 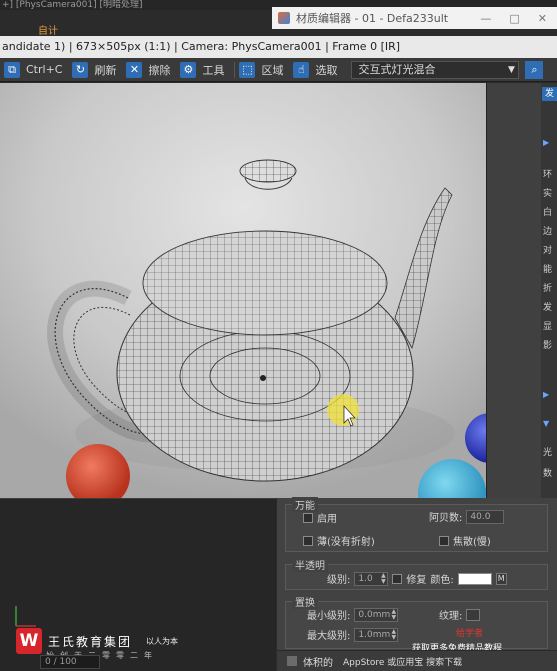 What do you see at coordinates (548, 327) in the screenshot?
I see `side-glyph: 显` at bounding box center [548, 327].